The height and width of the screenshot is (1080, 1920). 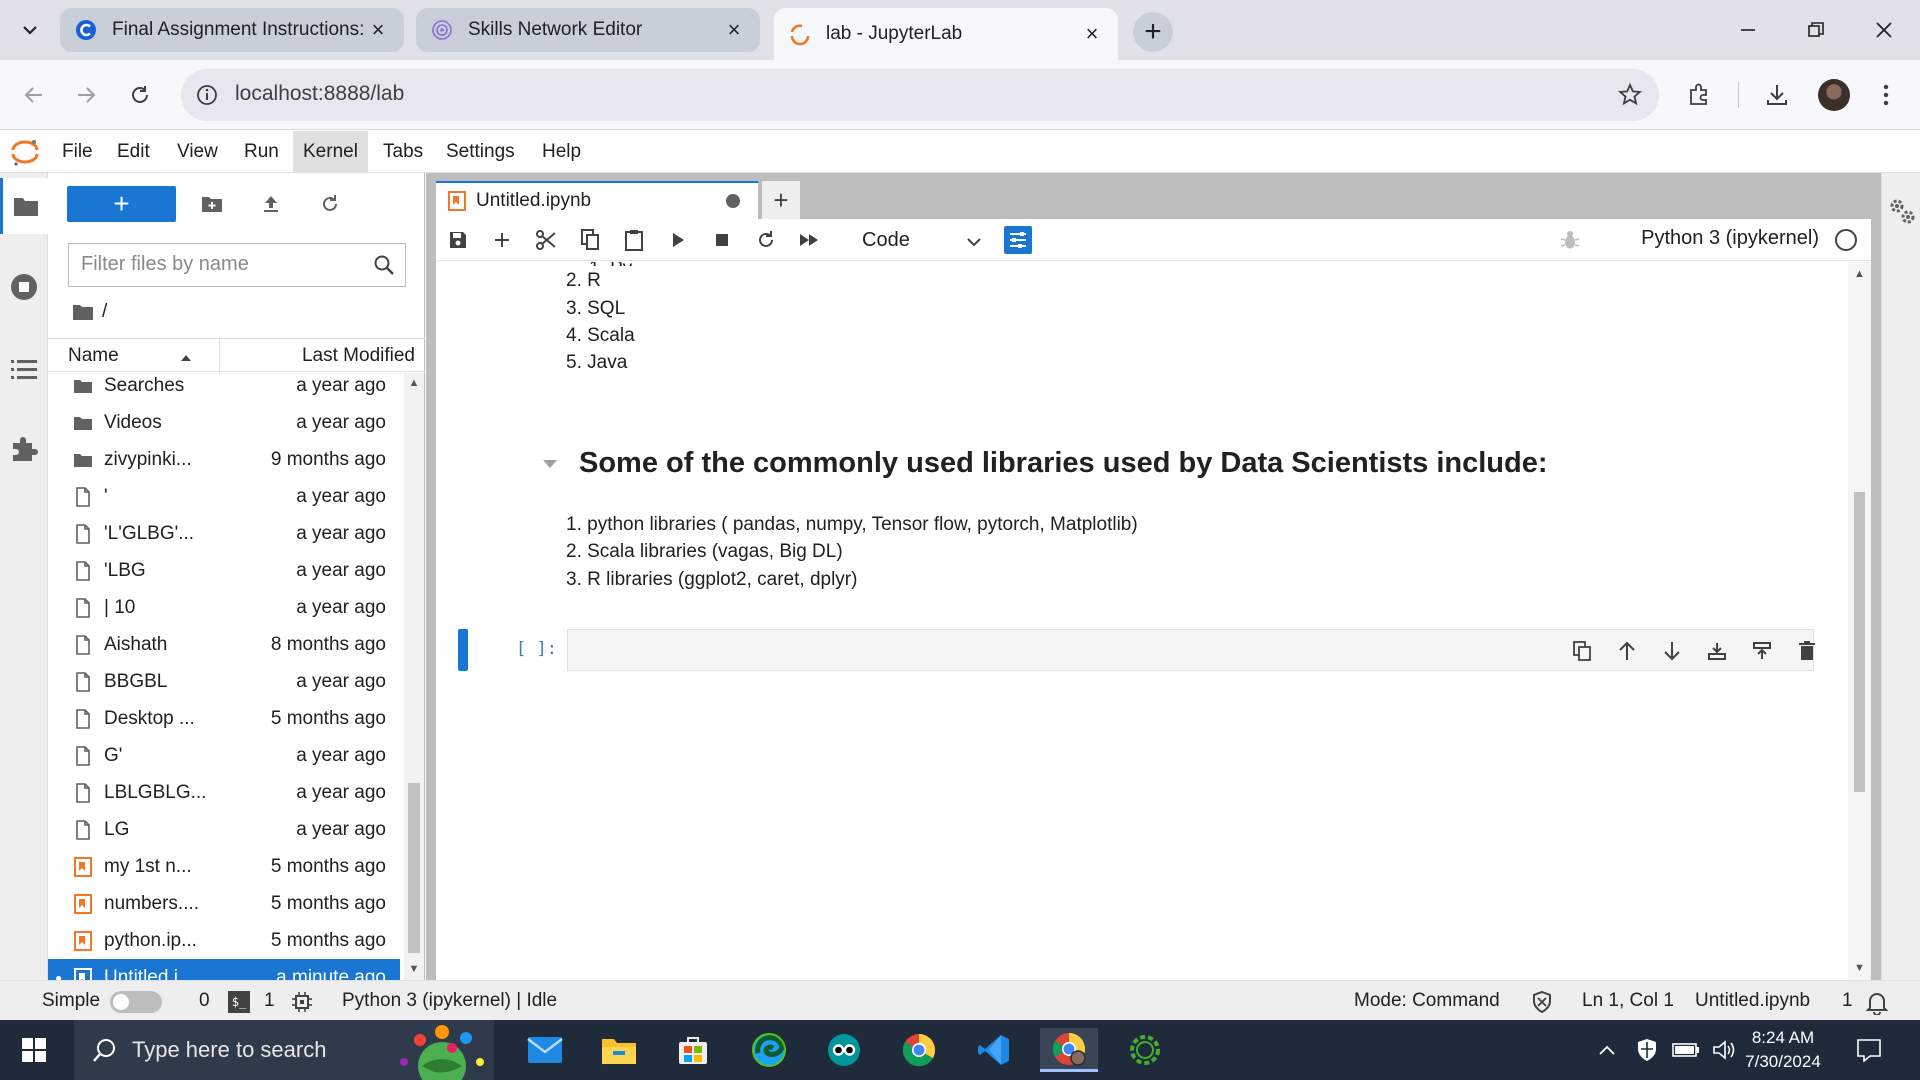 What do you see at coordinates (1686, 1050) in the screenshot?
I see `battery-icon` at bounding box center [1686, 1050].